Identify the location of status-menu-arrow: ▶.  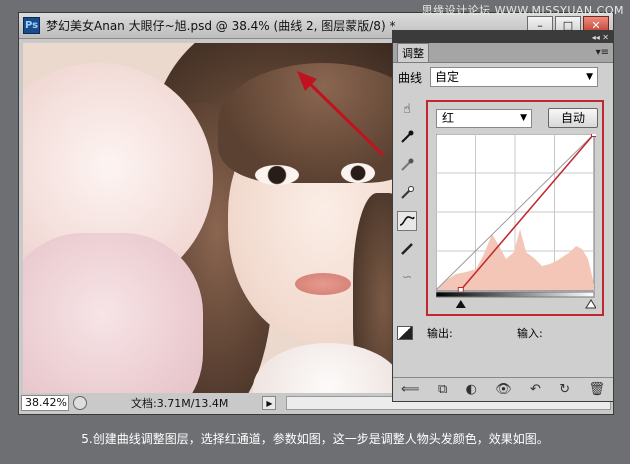
(269, 403).